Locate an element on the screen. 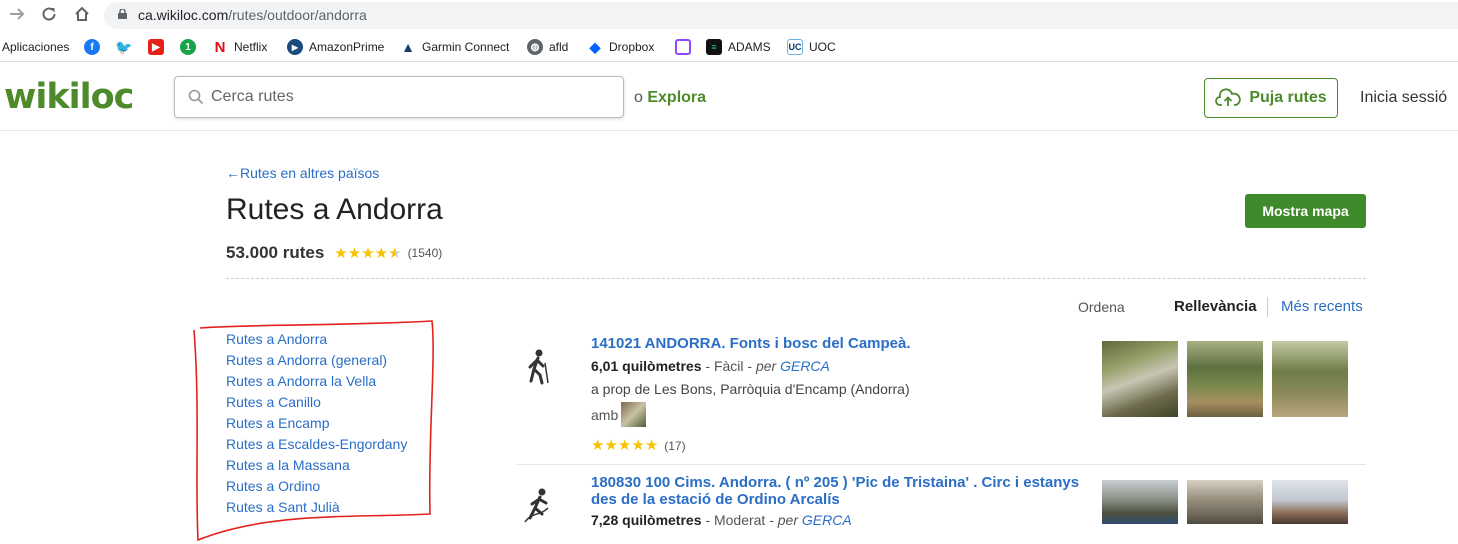 The width and height of the screenshot is (1458, 544). trail-companions: amb is located at coordinates (619, 414).